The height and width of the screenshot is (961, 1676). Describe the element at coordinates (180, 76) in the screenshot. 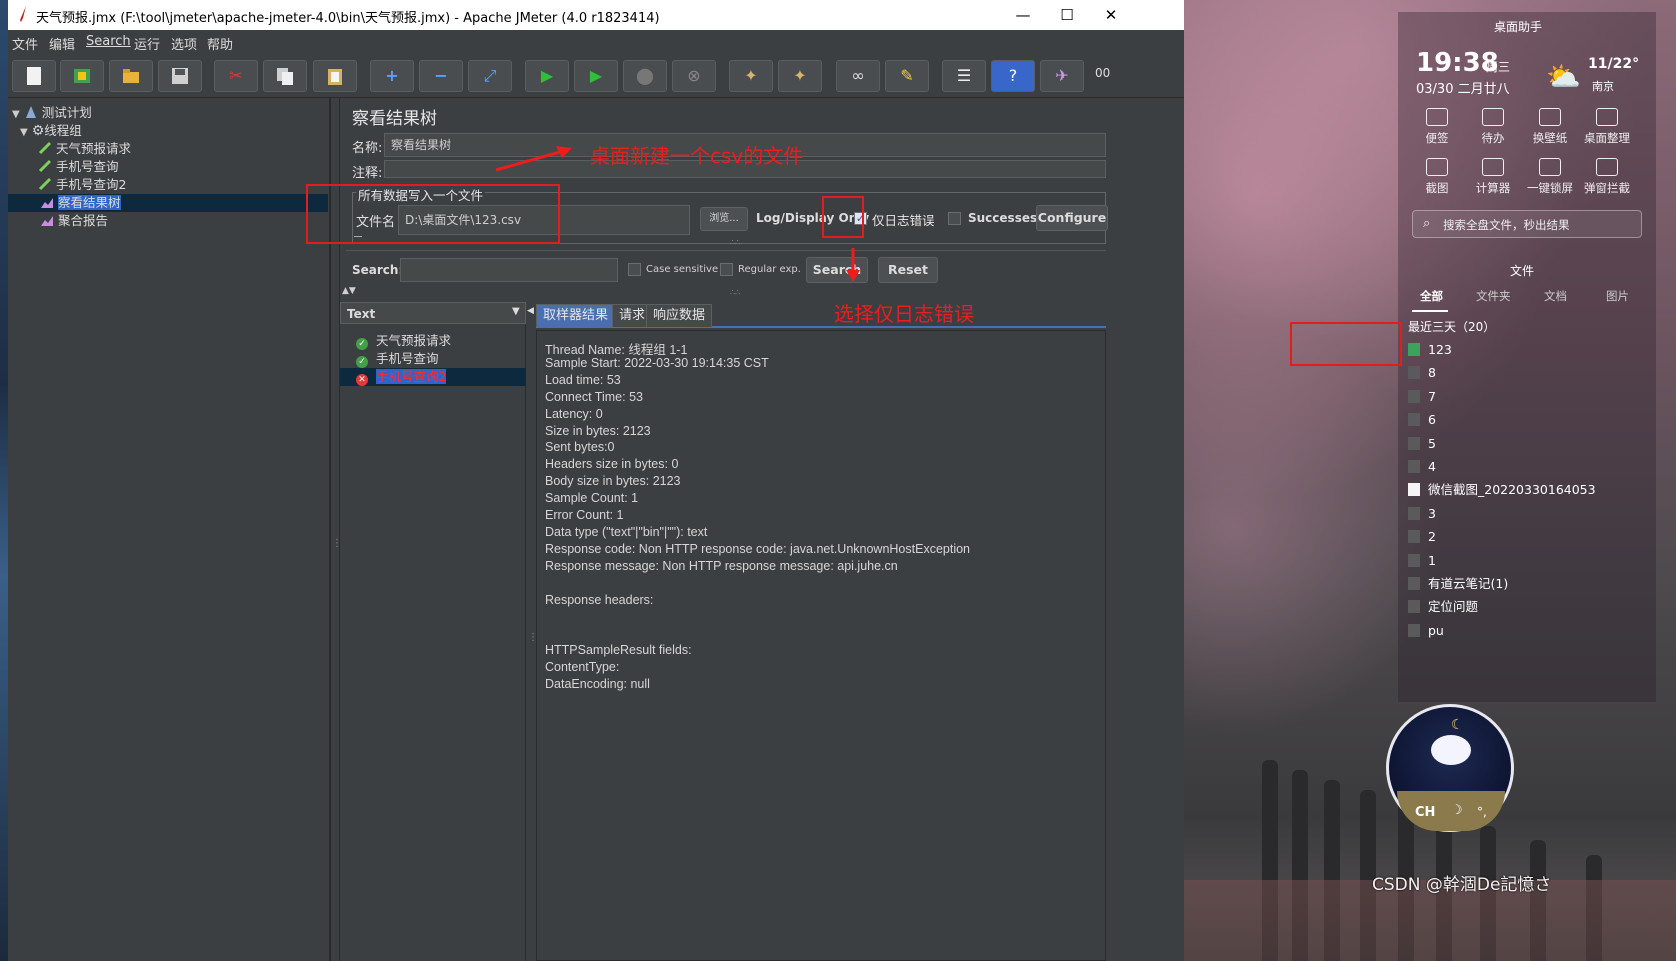

I see `save-icon` at that location.